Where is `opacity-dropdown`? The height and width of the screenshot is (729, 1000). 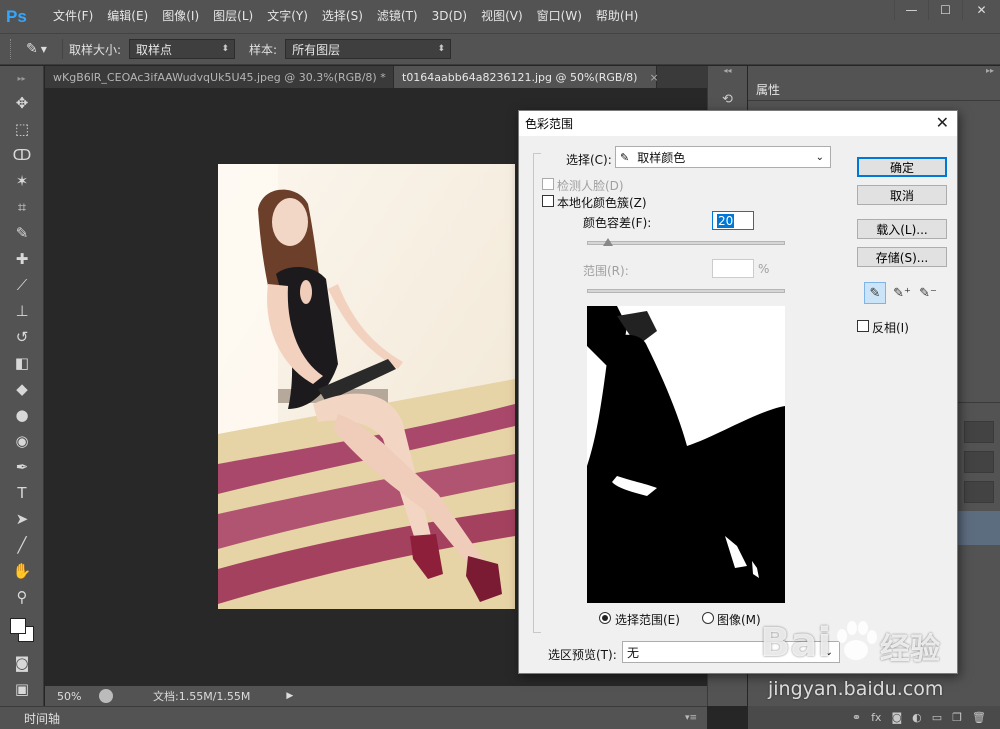
opacity-dropdown is located at coordinates (979, 492).